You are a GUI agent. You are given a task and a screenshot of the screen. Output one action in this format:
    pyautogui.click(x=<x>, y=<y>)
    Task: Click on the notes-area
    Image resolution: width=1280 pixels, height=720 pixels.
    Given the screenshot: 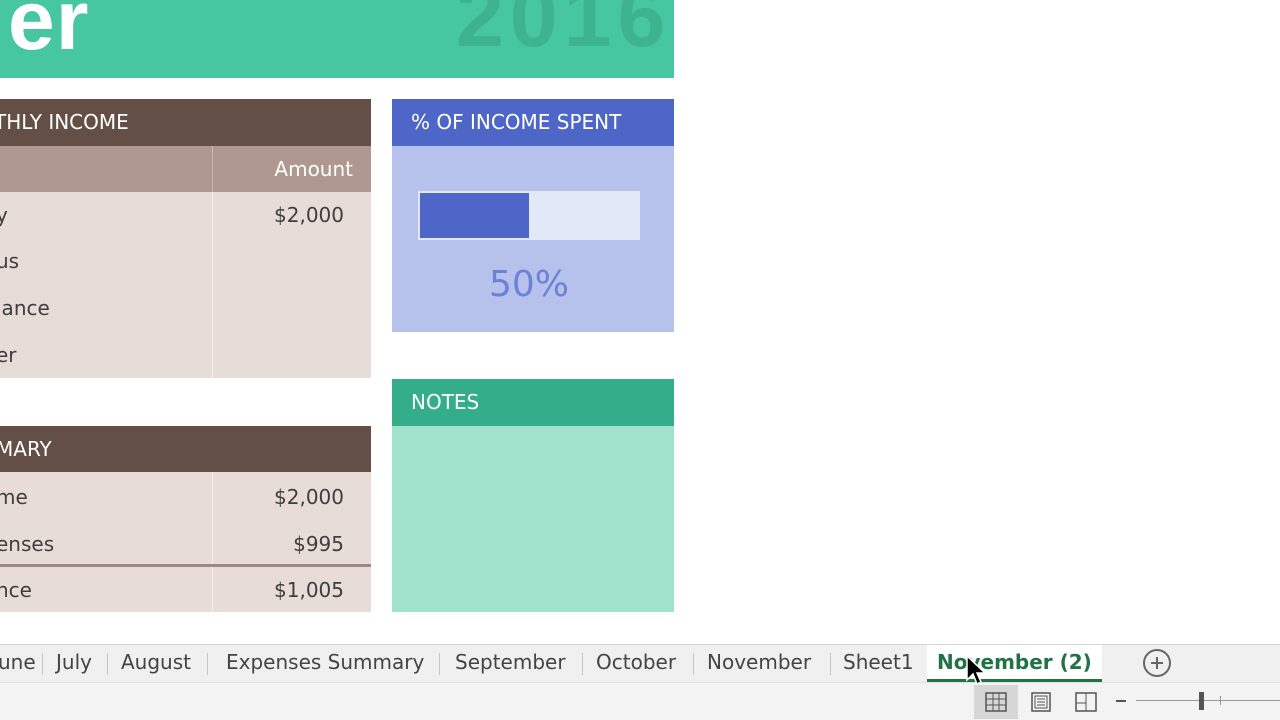 What is the action you would take?
    pyautogui.click(x=533, y=519)
    